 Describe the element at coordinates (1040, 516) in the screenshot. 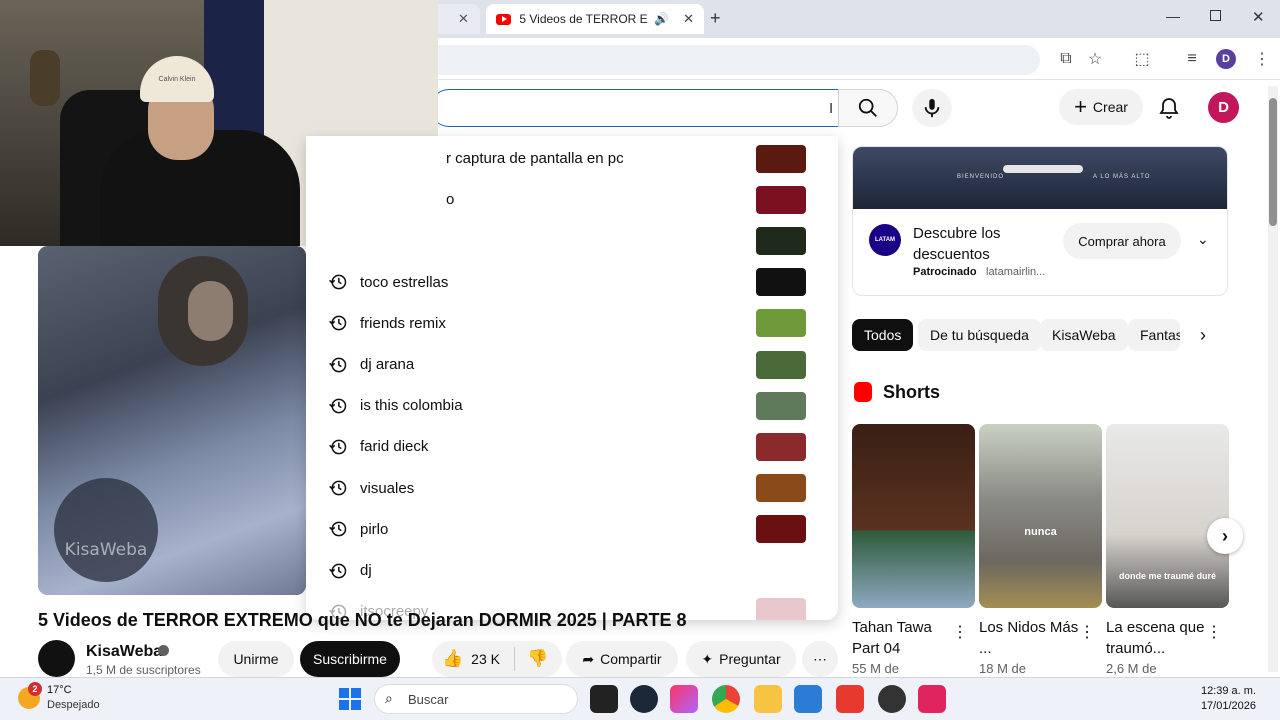

I see `short-thumbnail-2: nunca` at that location.